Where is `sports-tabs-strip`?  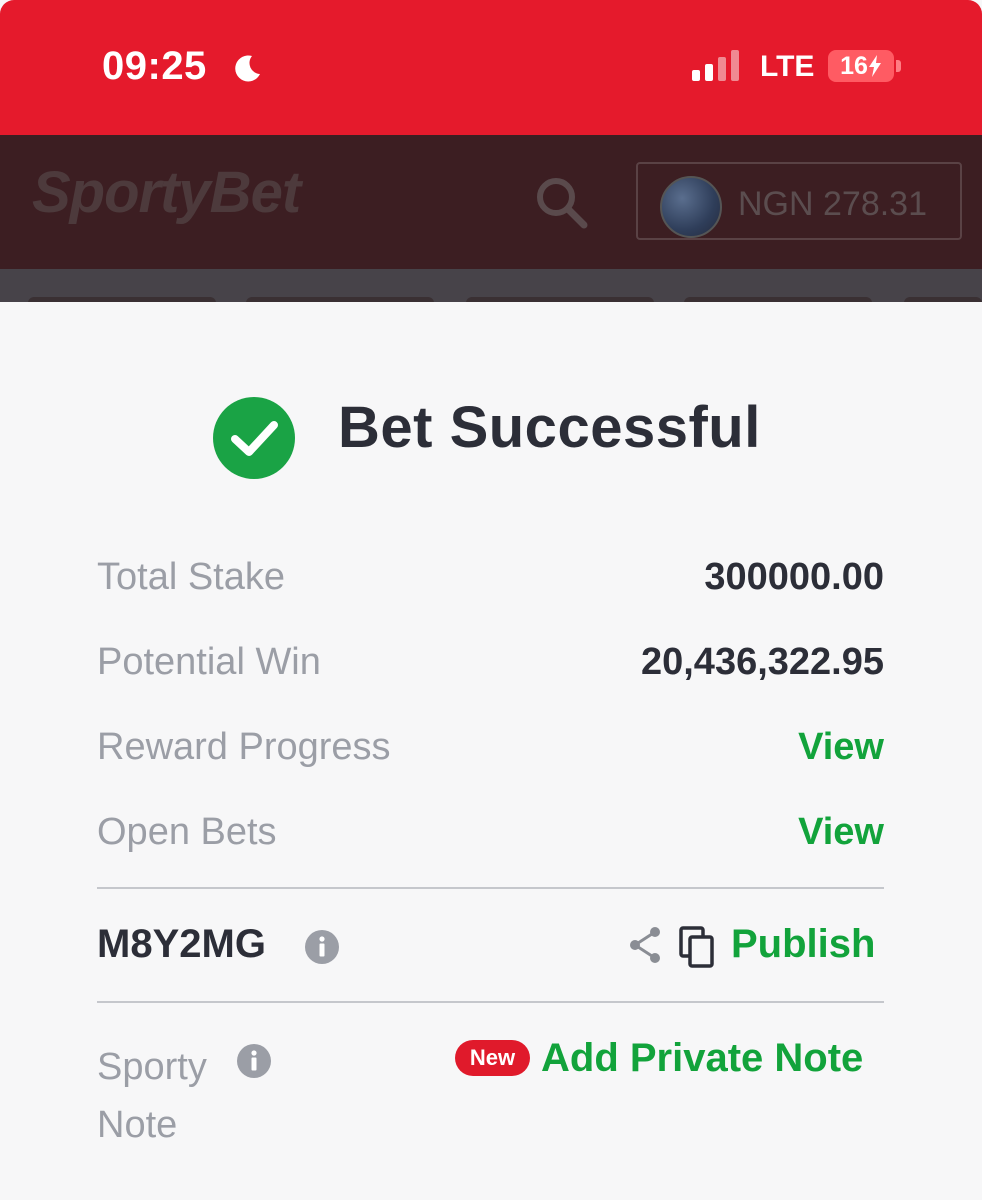
sports-tabs-strip is located at coordinates (491, 288).